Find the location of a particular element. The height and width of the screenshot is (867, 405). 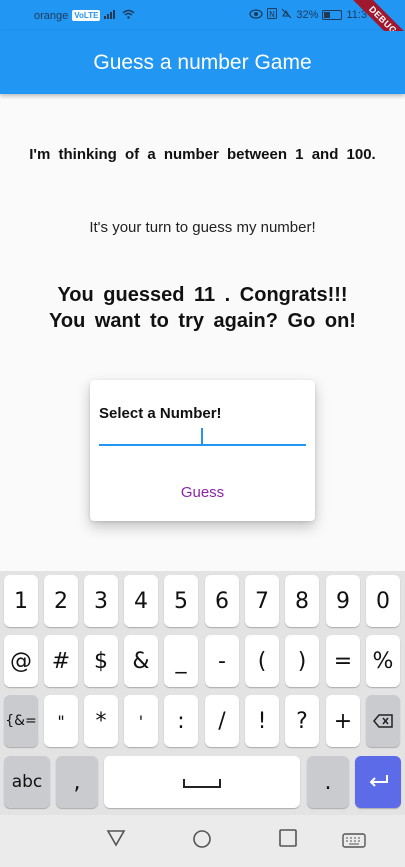

key-hash: # is located at coordinates (61, 661).